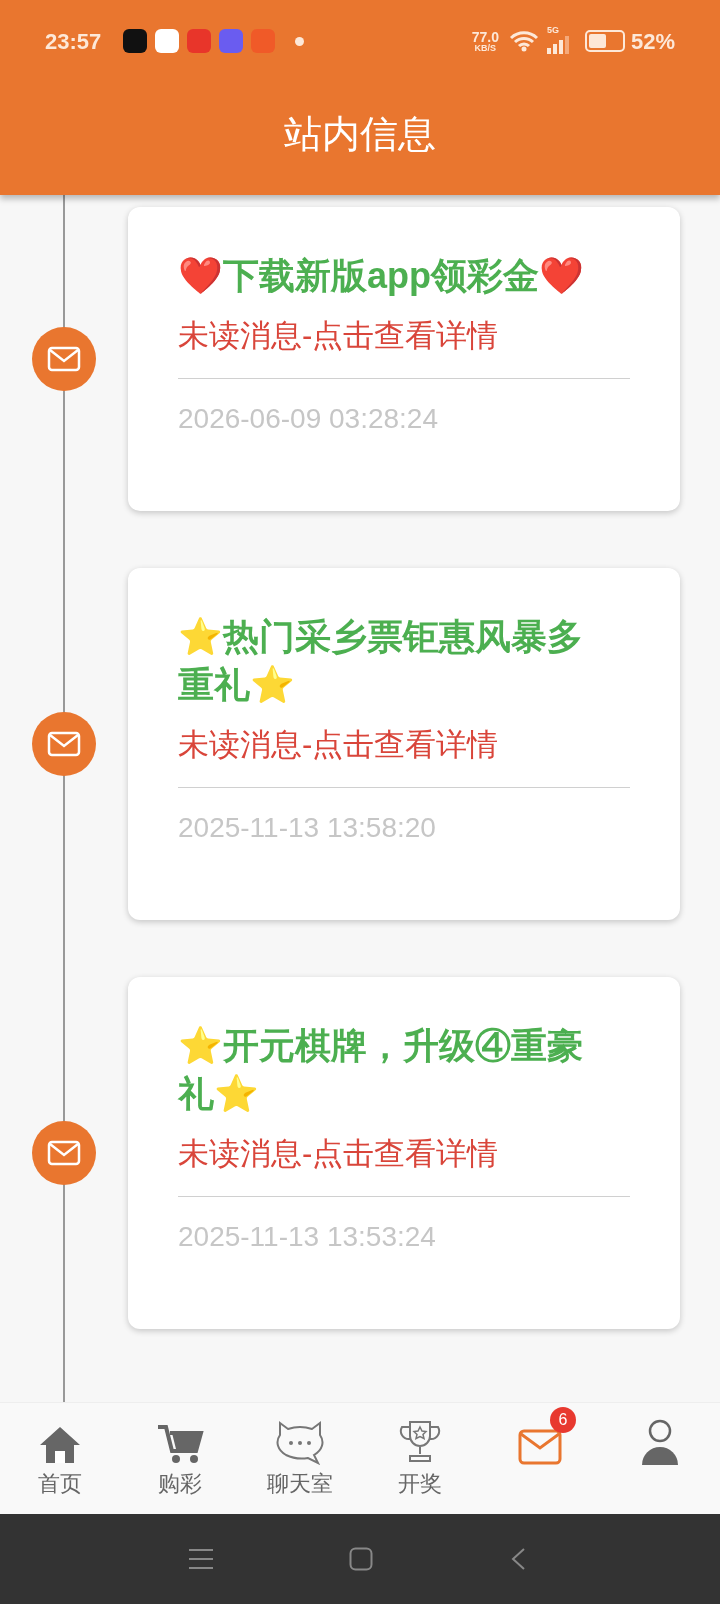  Describe the element at coordinates (652, 41) in the screenshot. I see `battery-percent: 52%` at that location.